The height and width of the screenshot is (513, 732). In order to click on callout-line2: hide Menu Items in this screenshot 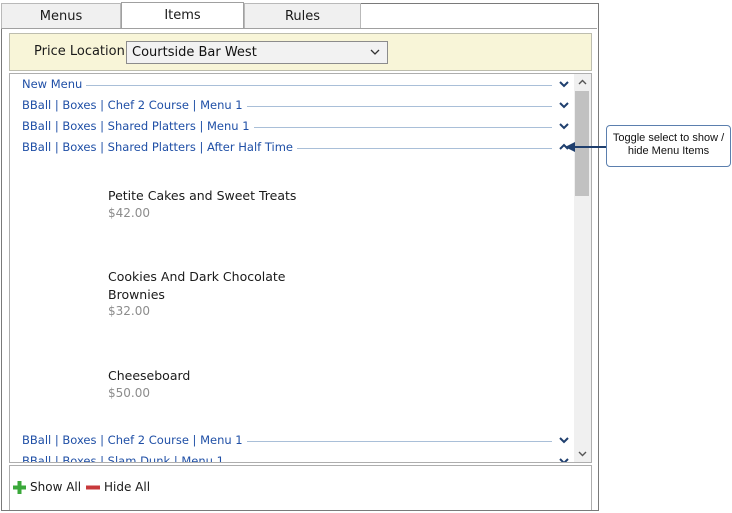, I will do `click(668, 151)`.